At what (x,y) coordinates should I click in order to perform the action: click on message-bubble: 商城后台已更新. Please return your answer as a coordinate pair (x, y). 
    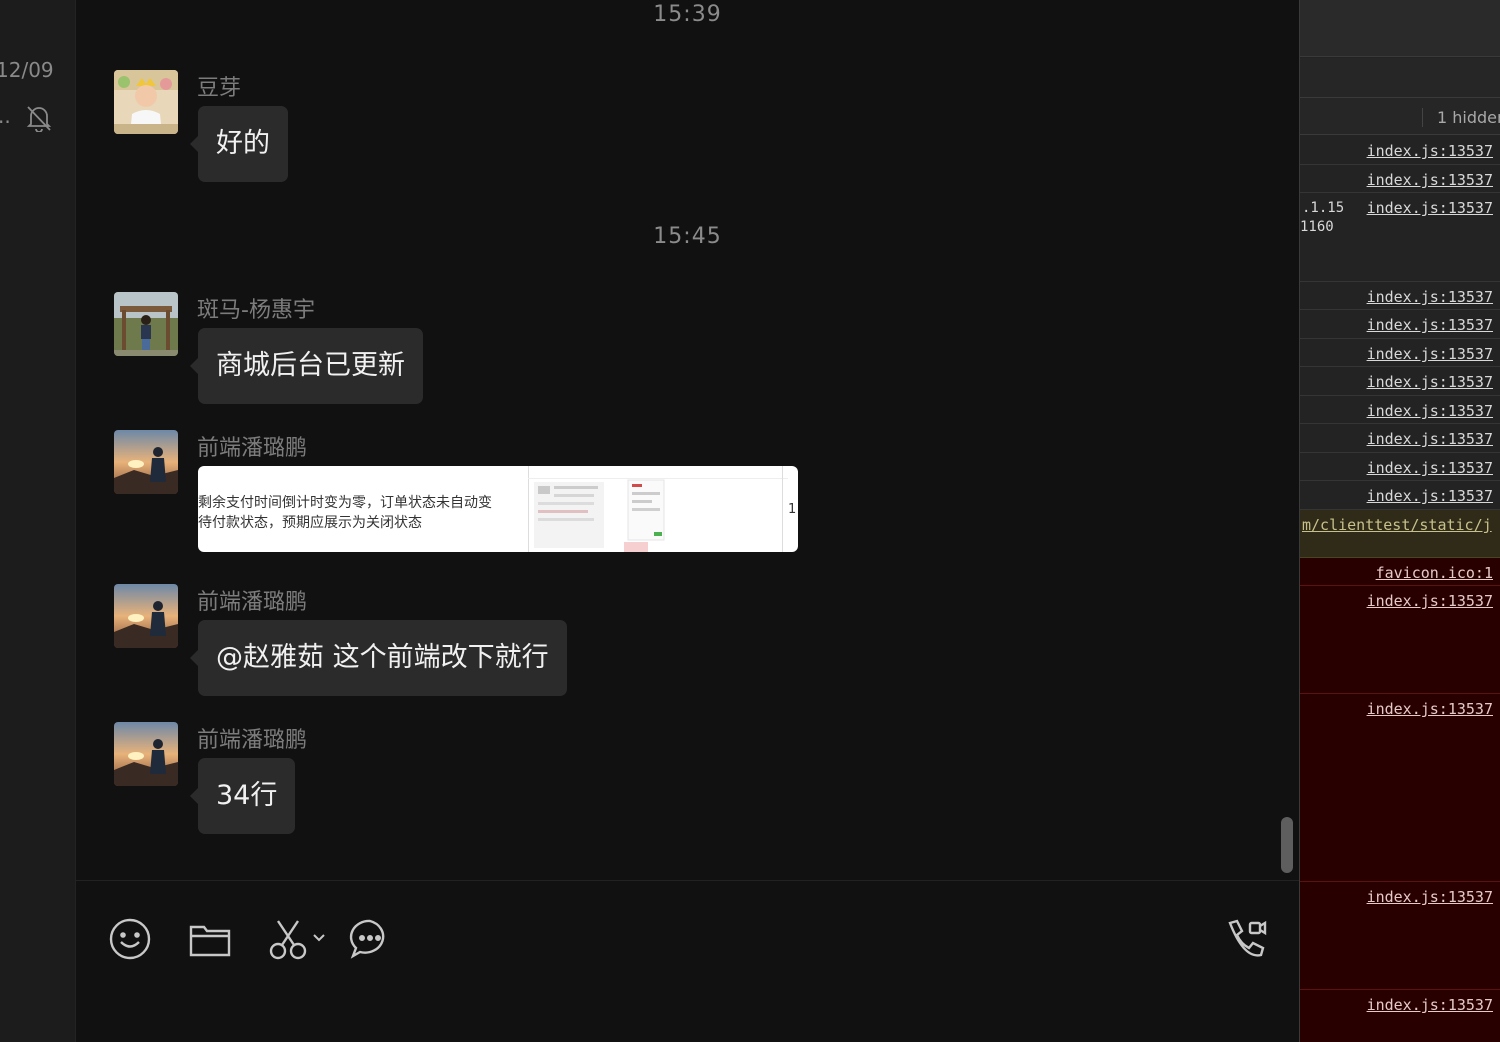
    Looking at the image, I should click on (306, 366).